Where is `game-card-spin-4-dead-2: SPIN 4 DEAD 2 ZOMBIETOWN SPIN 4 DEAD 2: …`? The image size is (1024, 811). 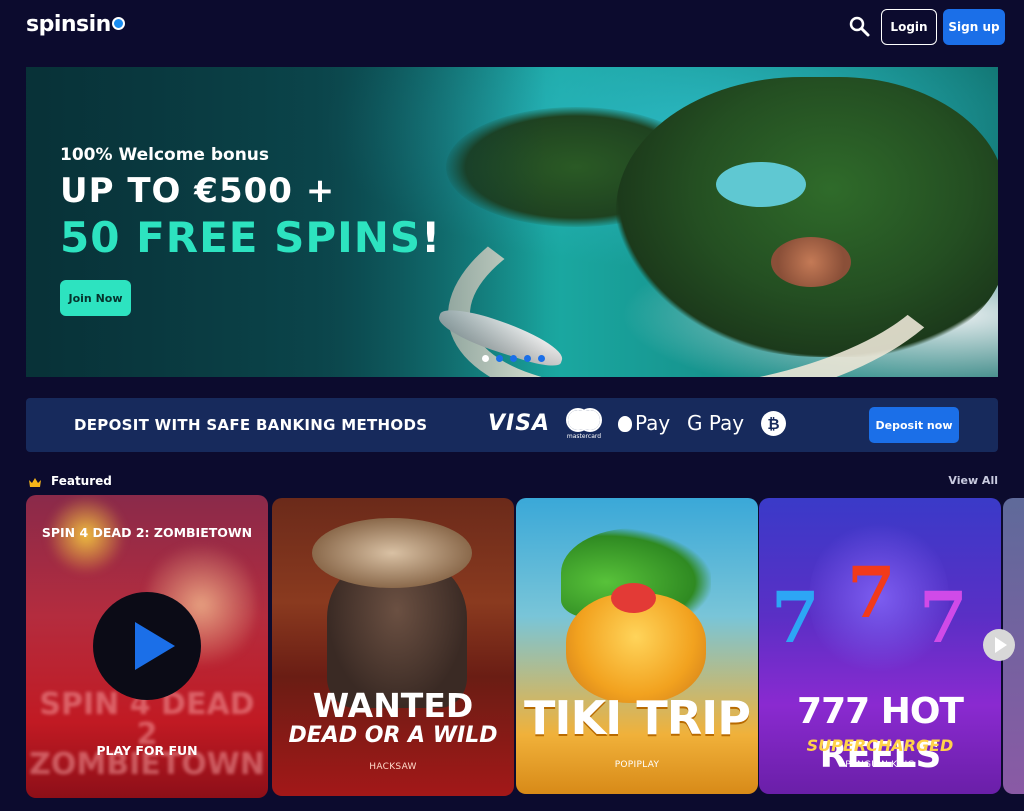 game-card-spin-4-dead-2: SPIN 4 DEAD 2 ZOMBIETOWN SPIN 4 DEAD 2: … is located at coordinates (147, 646).